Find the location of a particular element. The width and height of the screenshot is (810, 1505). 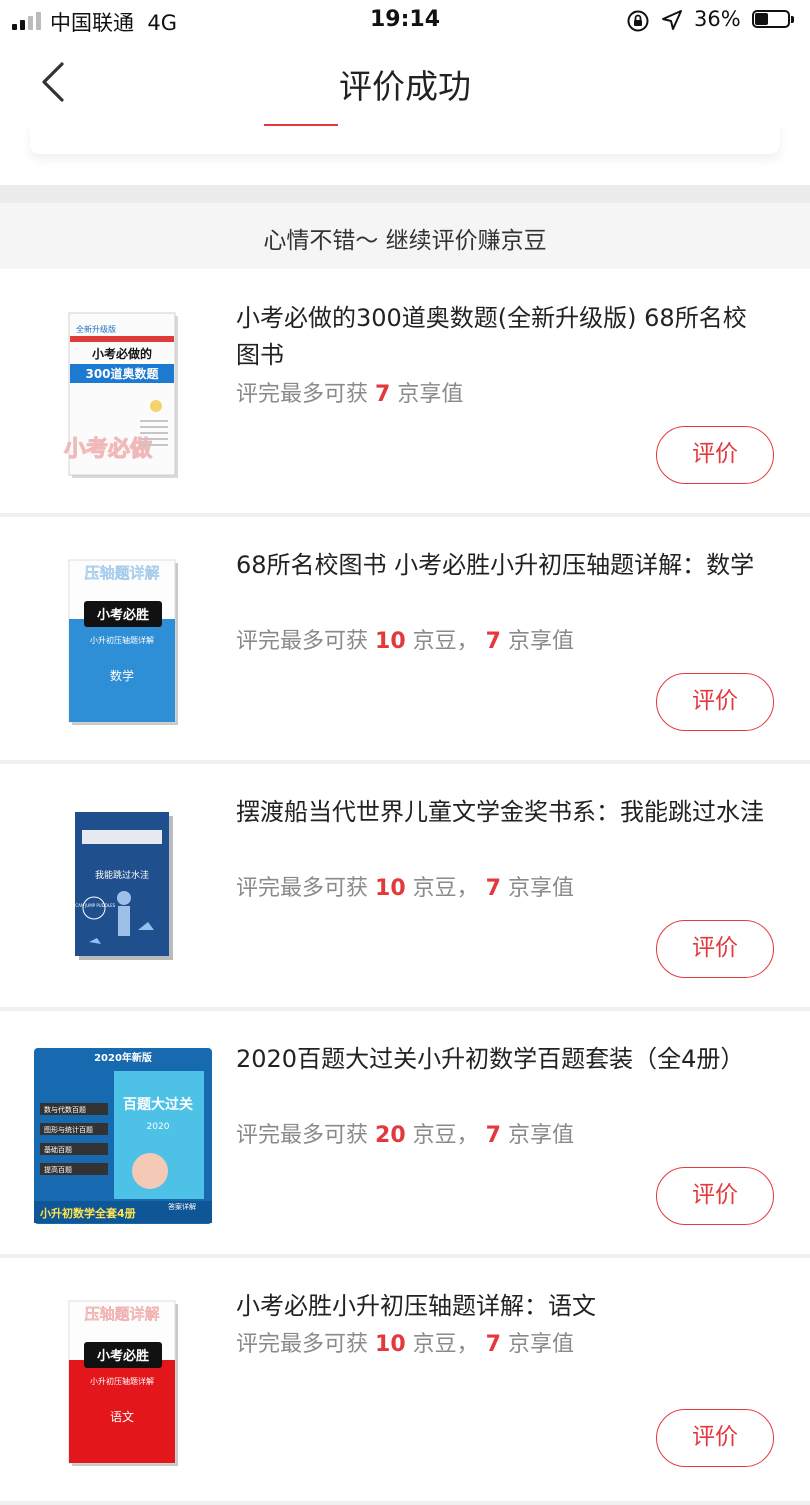

cover-tag: 提高百题 is located at coordinates (58, 1169).